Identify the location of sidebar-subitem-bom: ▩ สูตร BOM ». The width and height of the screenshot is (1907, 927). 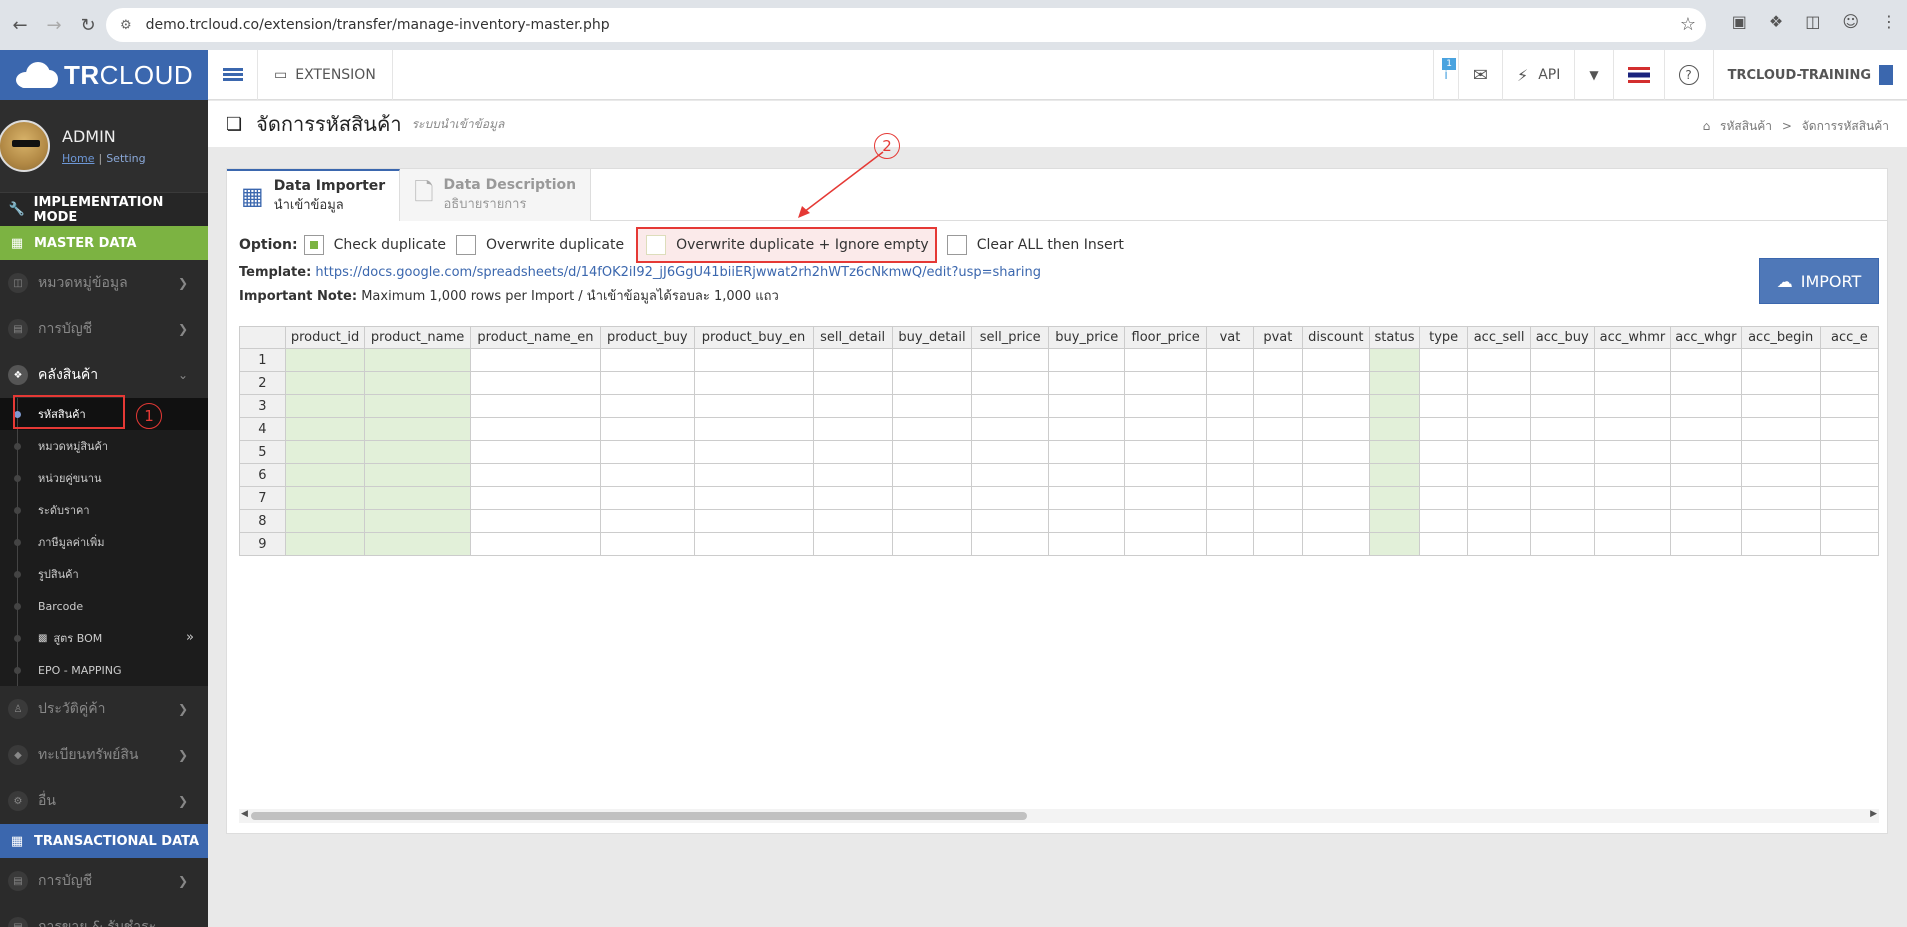
(104, 638).